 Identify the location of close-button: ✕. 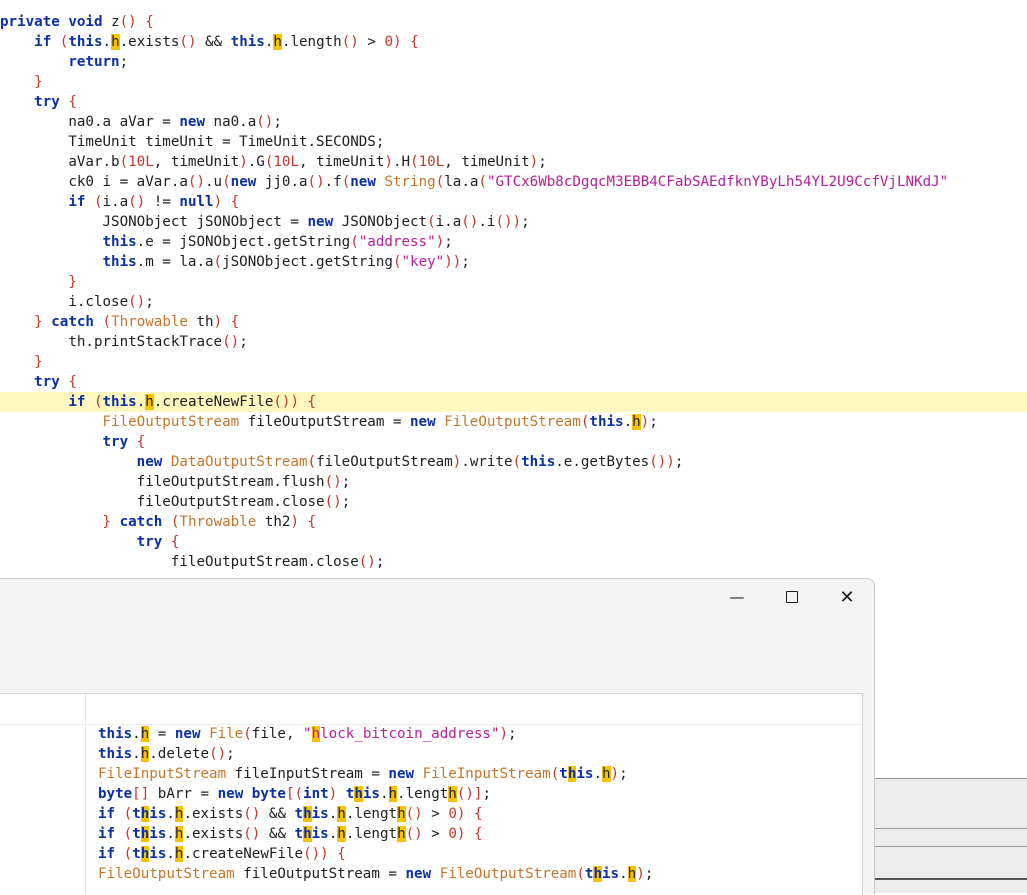
(847, 597).